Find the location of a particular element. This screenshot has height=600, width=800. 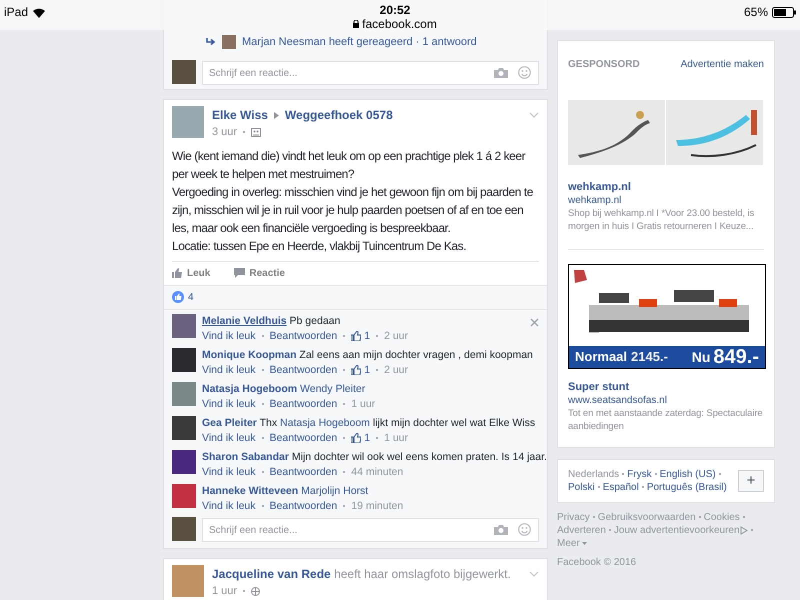

create-ad-link: Advertentie maken is located at coordinates (722, 64).